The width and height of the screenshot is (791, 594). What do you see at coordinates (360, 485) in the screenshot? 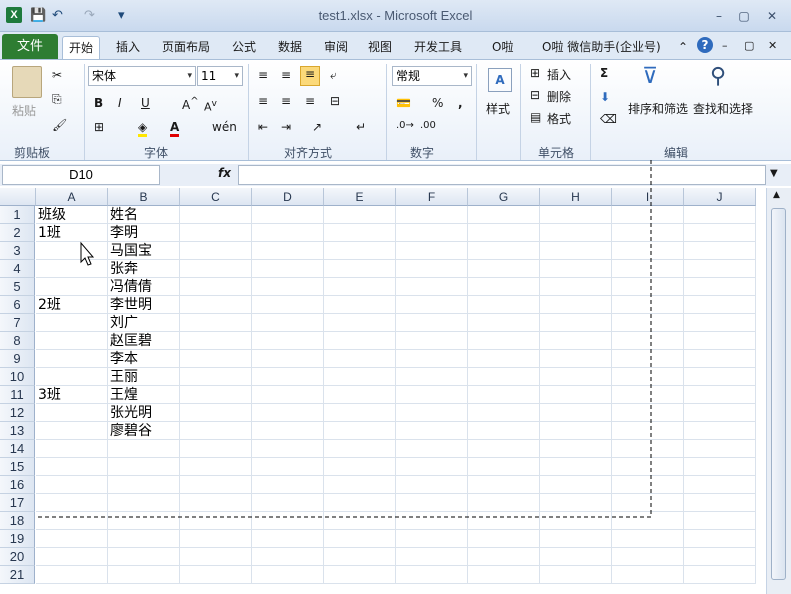
I see `cell-e16` at bounding box center [360, 485].